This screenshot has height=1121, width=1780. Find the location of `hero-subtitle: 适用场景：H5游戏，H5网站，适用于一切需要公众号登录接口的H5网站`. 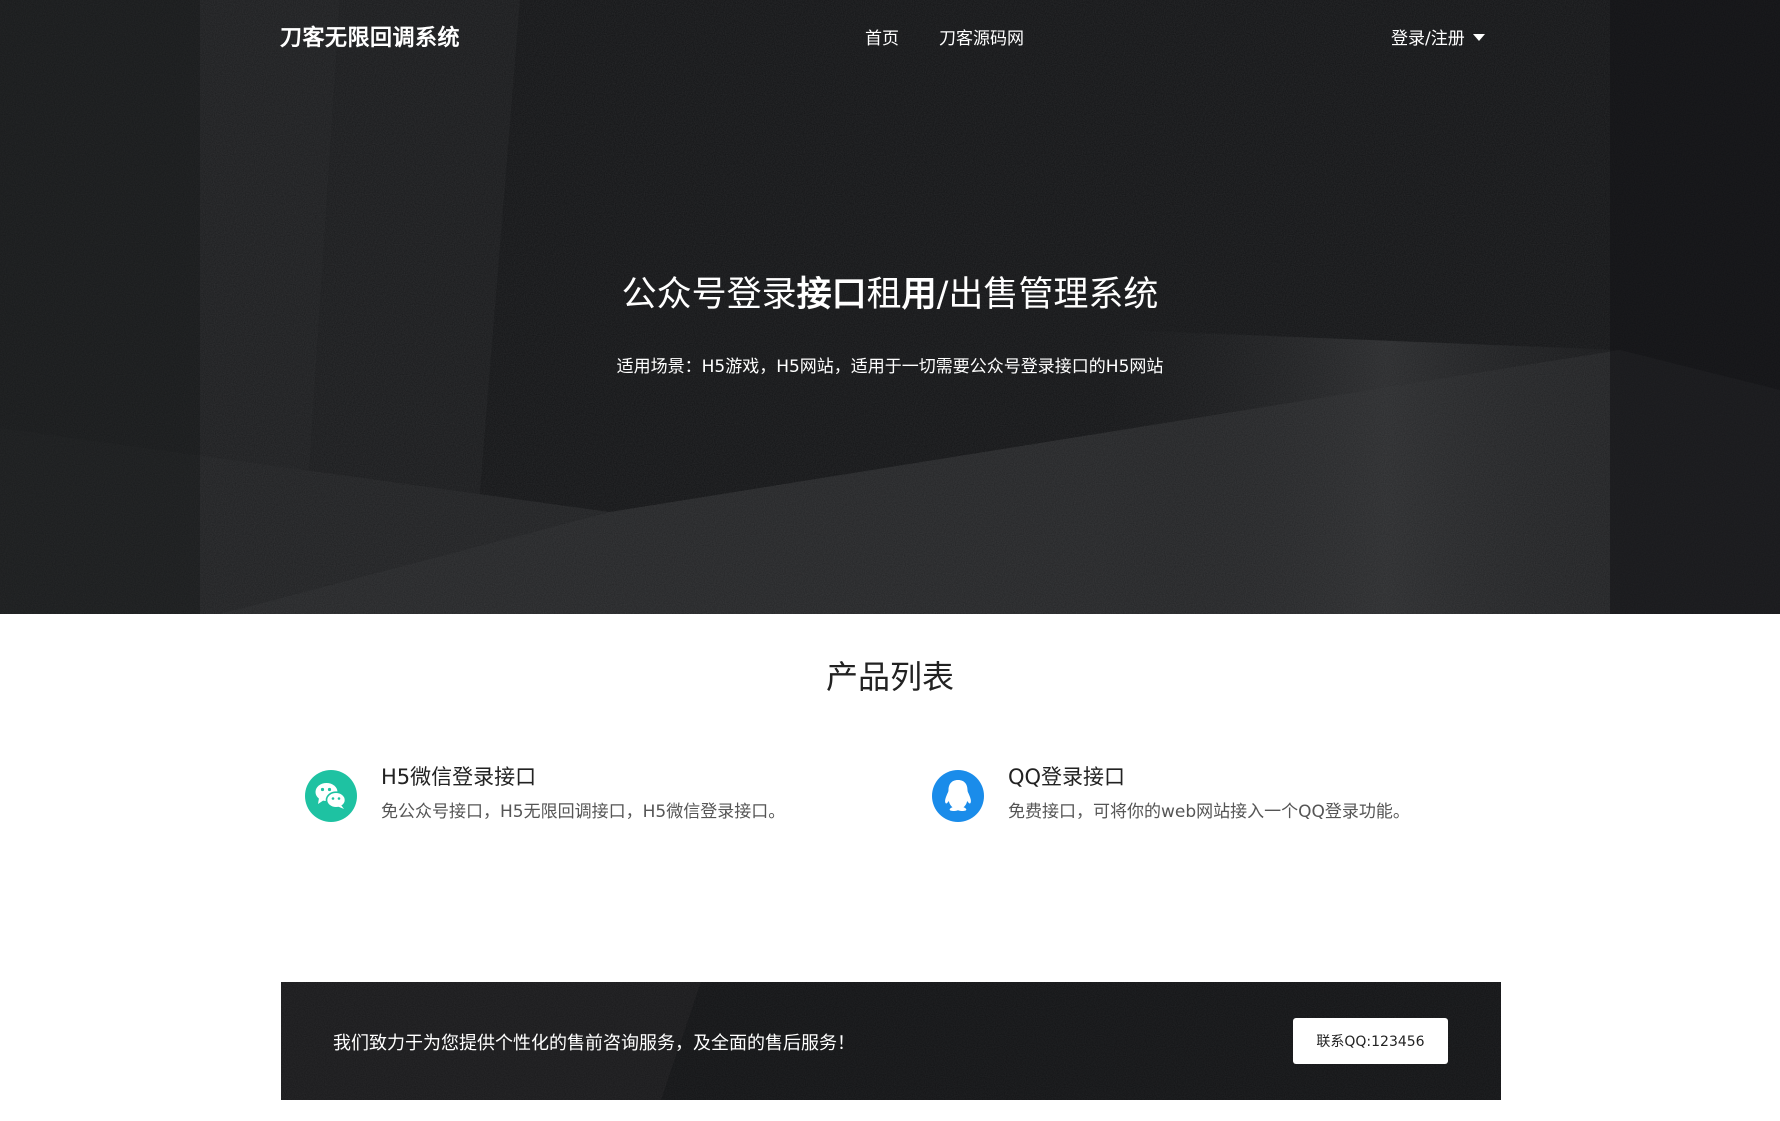

hero-subtitle: 适用场景：H5游戏，H5网站，适用于一切需要公众号登录接口的H5网站 is located at coordinates (890, 367).